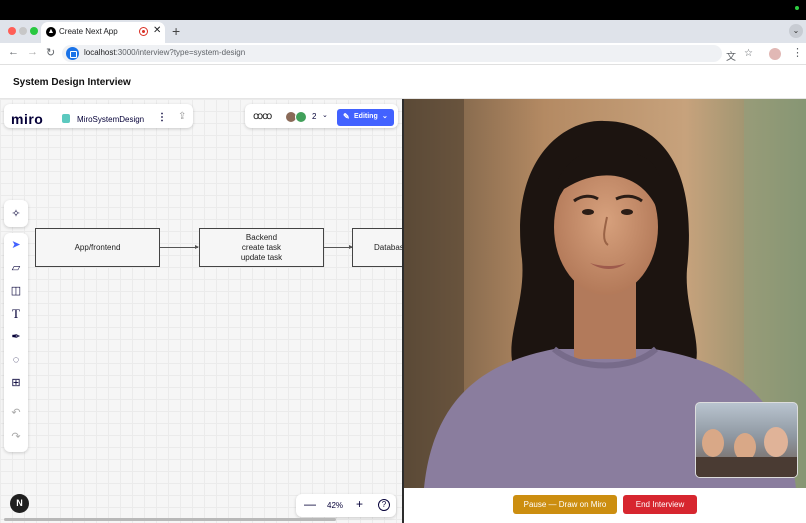 Image resolution: width=806 pixels, height=523 pixels. Describe the element at coordinates (346, 505) in the screenshot. I see `zoom-controls: — 42% + ?` at that location.